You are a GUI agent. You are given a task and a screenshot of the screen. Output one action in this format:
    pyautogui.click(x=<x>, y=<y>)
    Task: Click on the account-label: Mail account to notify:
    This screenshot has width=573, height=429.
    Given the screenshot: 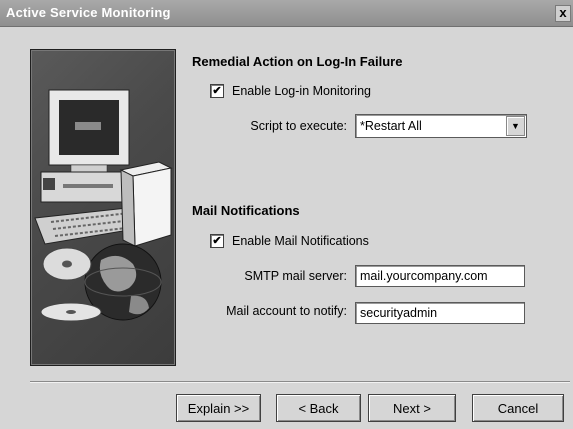 What is the action you would take?
    pyautogui.click(x=286, y=311)
    